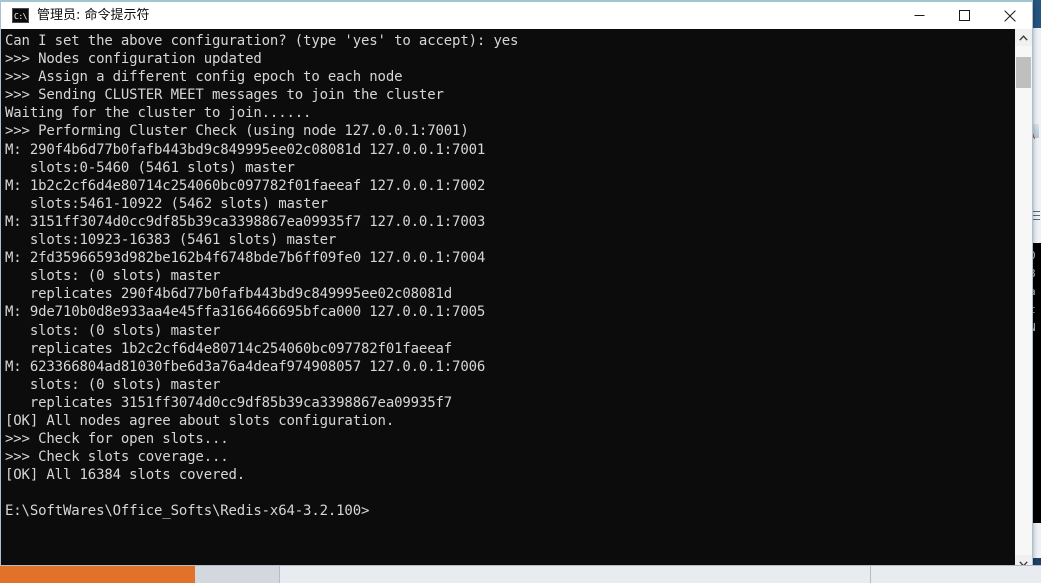 This screenshot has width=1041, height=583. I want to click on close-icon, so click(1009, 15).